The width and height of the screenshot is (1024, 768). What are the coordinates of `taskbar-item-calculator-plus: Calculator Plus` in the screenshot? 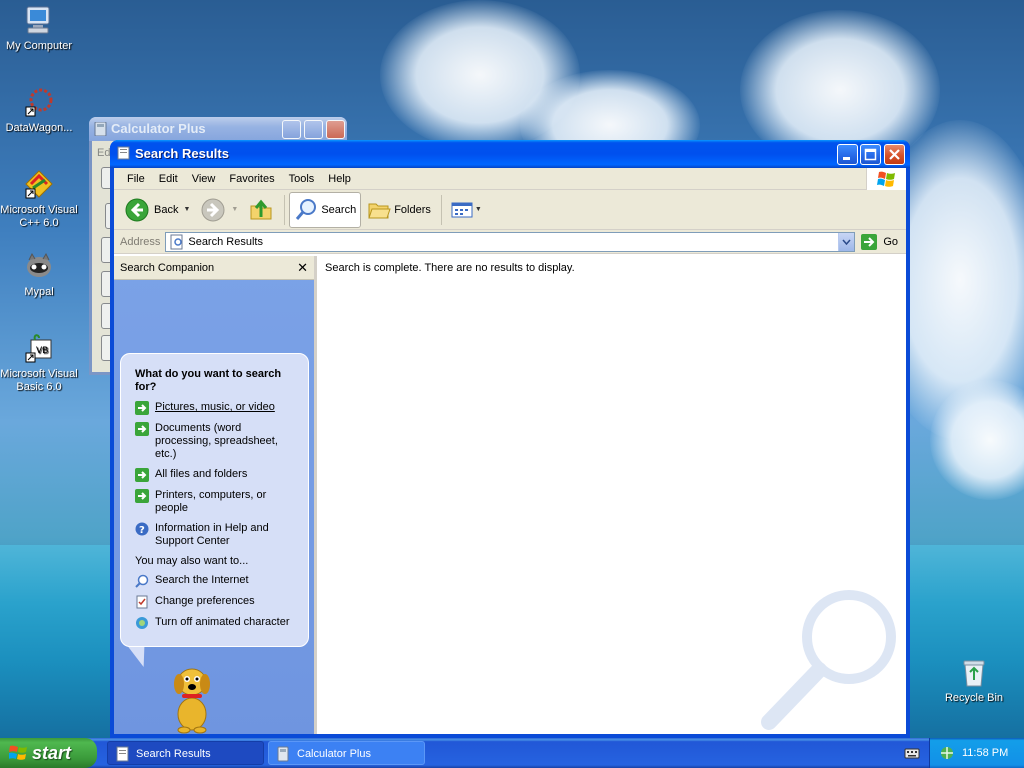 It's located at (346, 753).